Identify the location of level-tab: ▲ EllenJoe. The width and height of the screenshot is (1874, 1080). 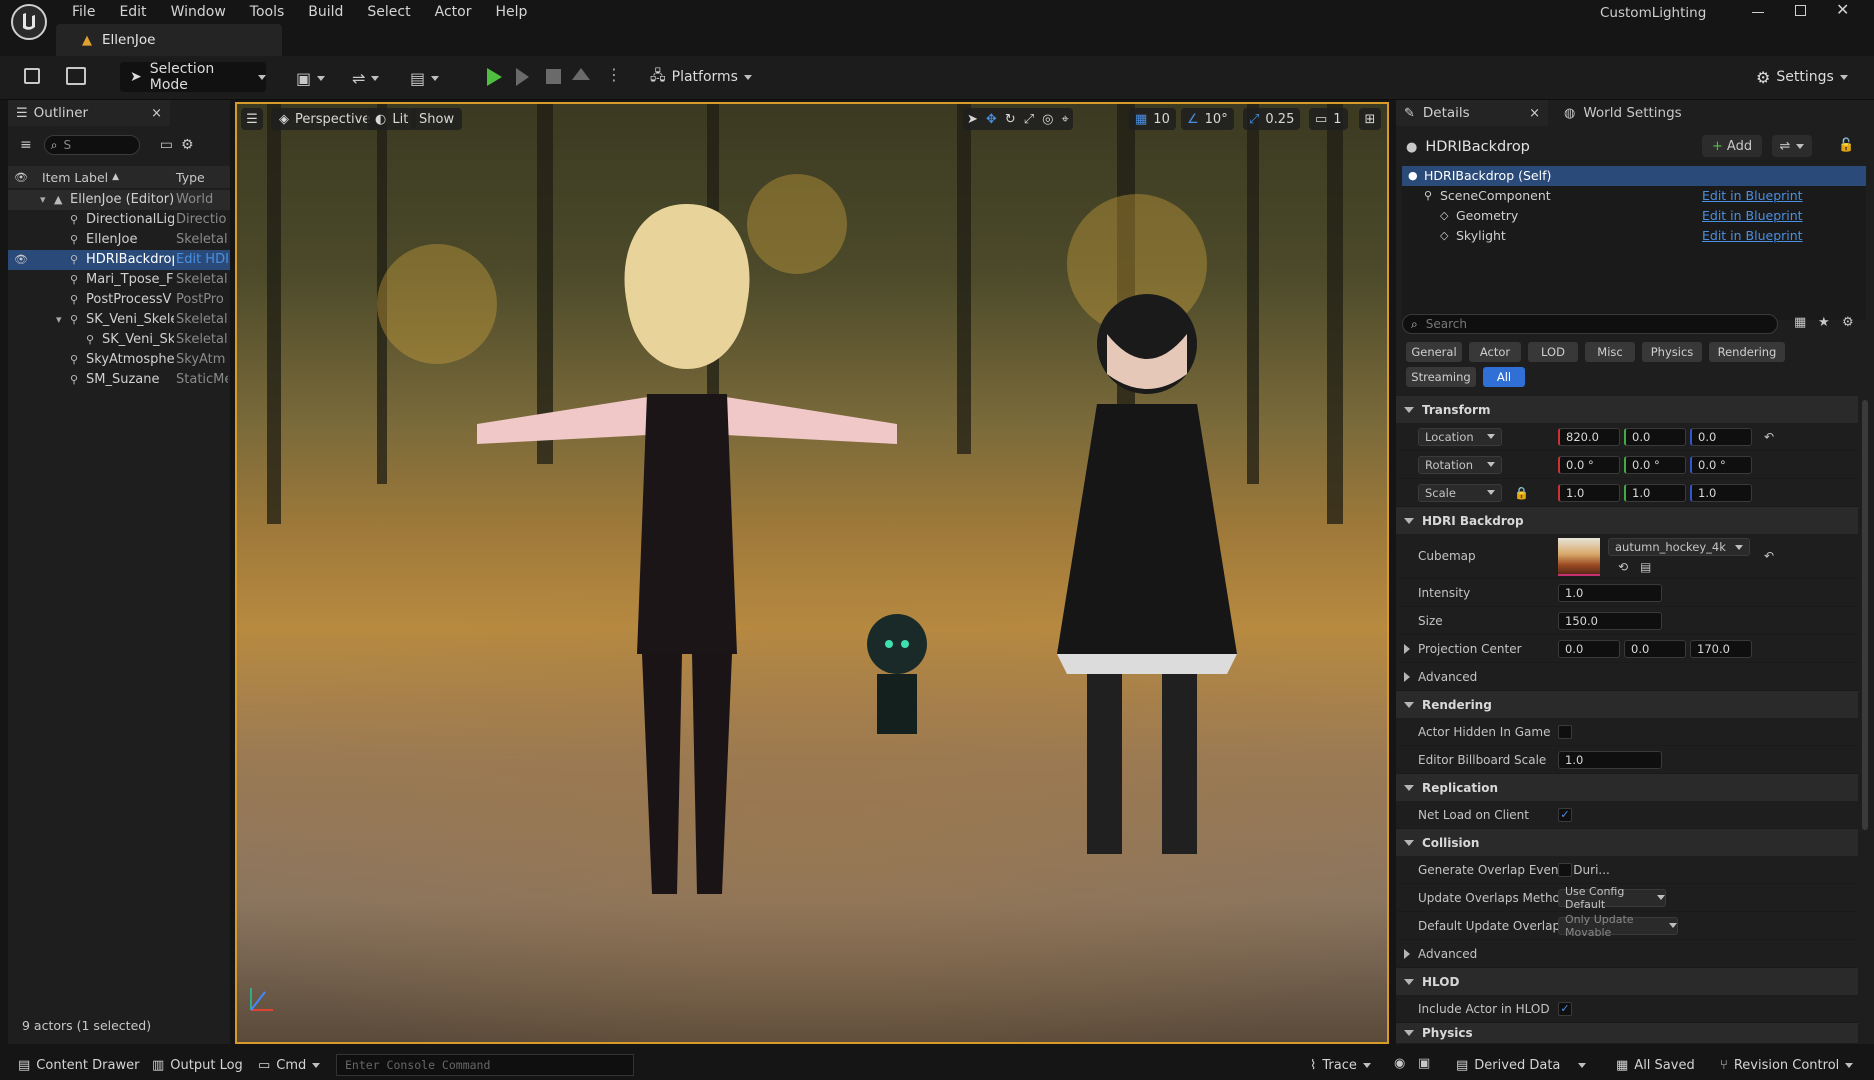
(169, 40).